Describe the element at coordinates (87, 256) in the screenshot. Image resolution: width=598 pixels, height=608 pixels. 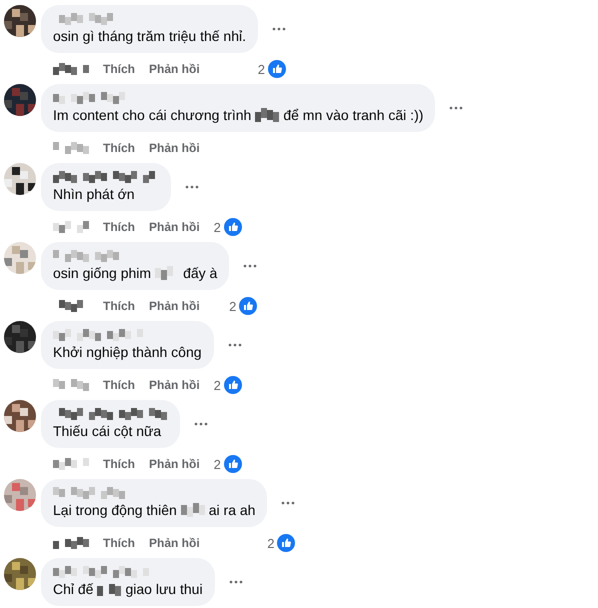
I see `pixelated-name-drawing` at that location.